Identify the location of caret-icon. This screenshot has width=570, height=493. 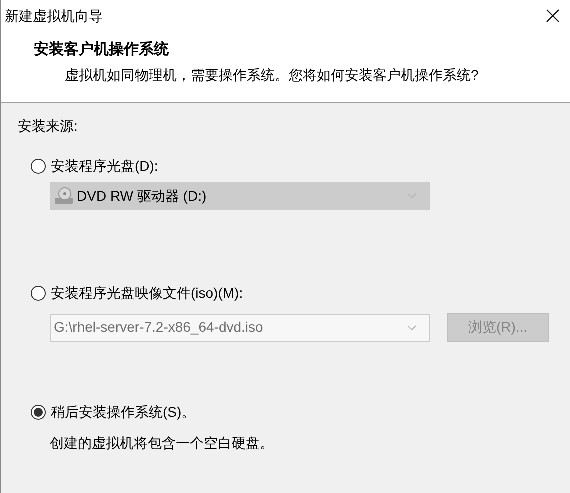
(412, 327).